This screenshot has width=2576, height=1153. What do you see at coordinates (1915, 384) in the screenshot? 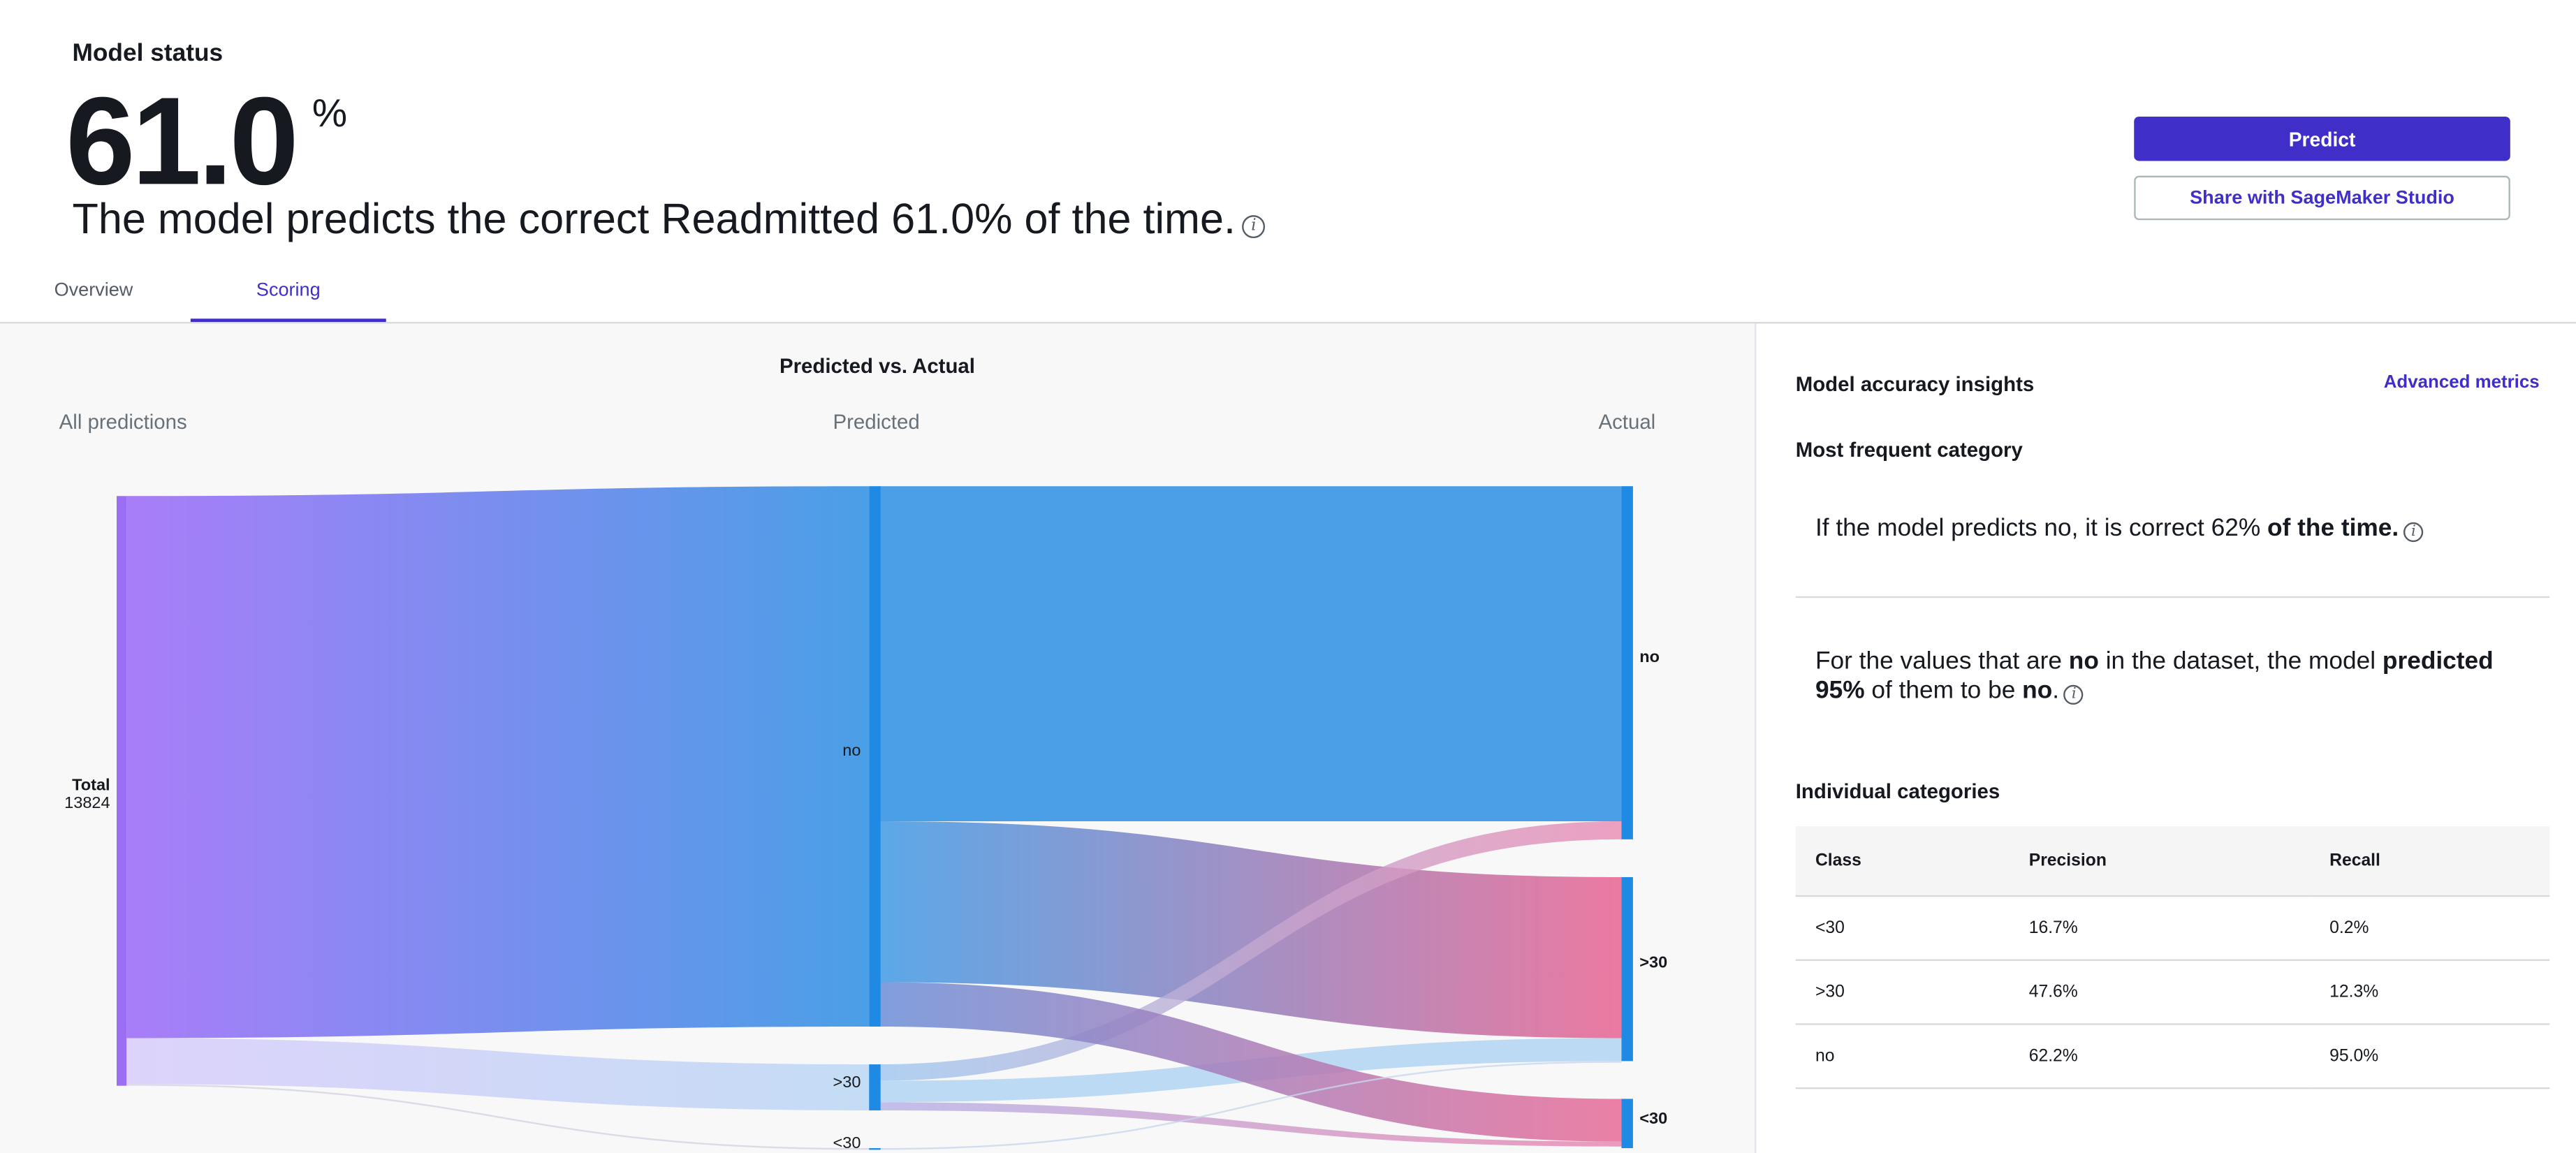
I see `insights-title: Model accuracy insights` at bounding box center [1915, 384].